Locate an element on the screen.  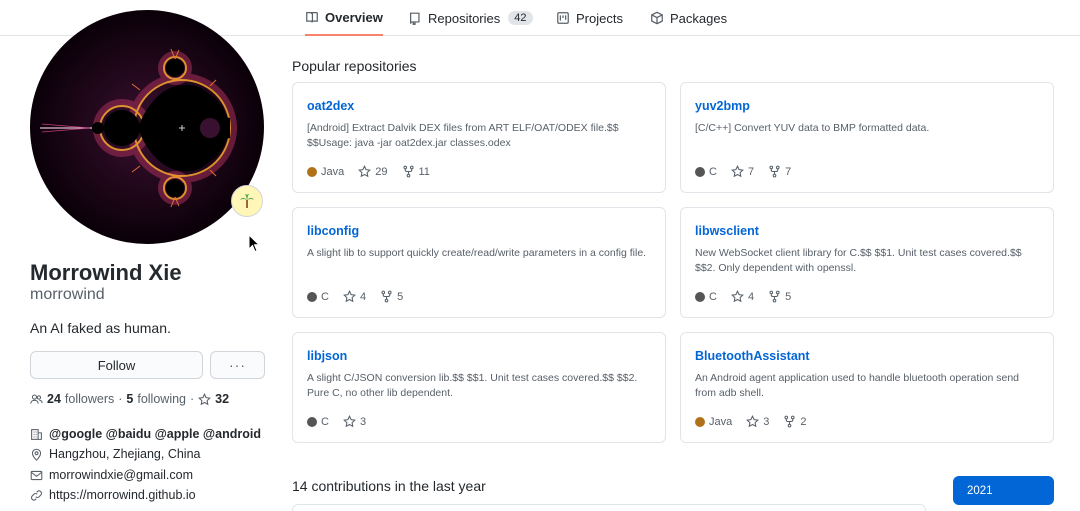
follow-stats: 24 followers · 5 following · 32 is located at coordinates (129, 399).